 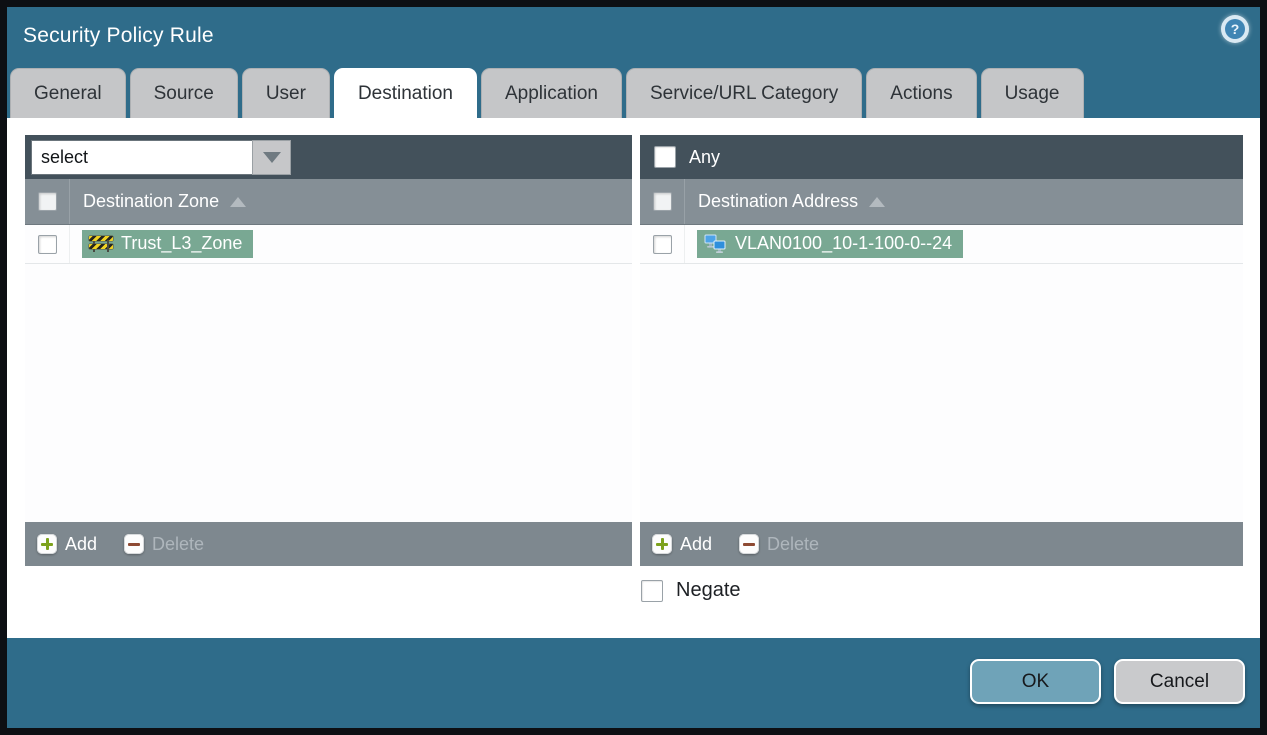 What do you see at coordinates (665, 157) in the screenshot?
I see `any-checkbox` at bounding box center [665, 157].